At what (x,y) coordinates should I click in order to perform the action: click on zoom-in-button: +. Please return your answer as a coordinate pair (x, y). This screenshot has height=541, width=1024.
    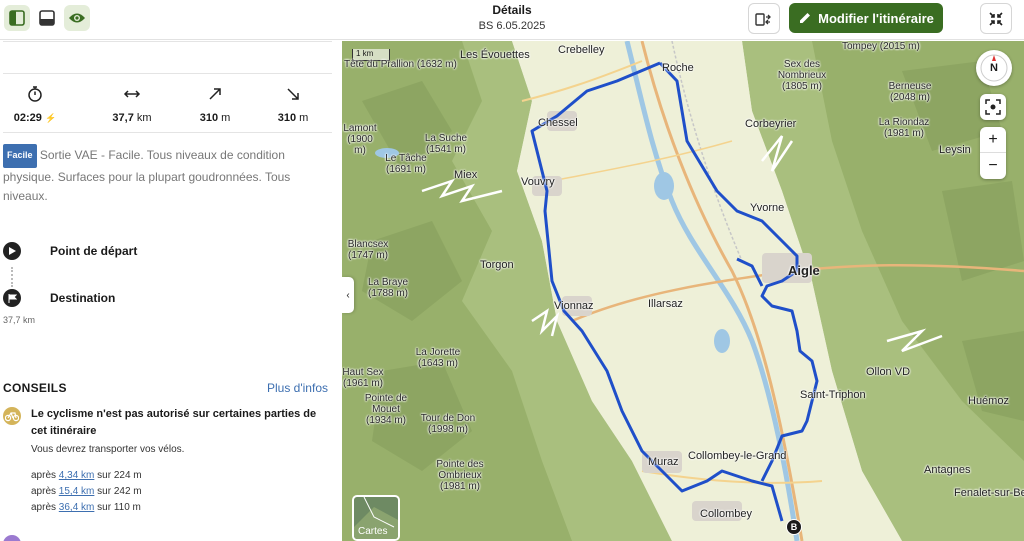
    Looking at the image, I should click on (993, 140).